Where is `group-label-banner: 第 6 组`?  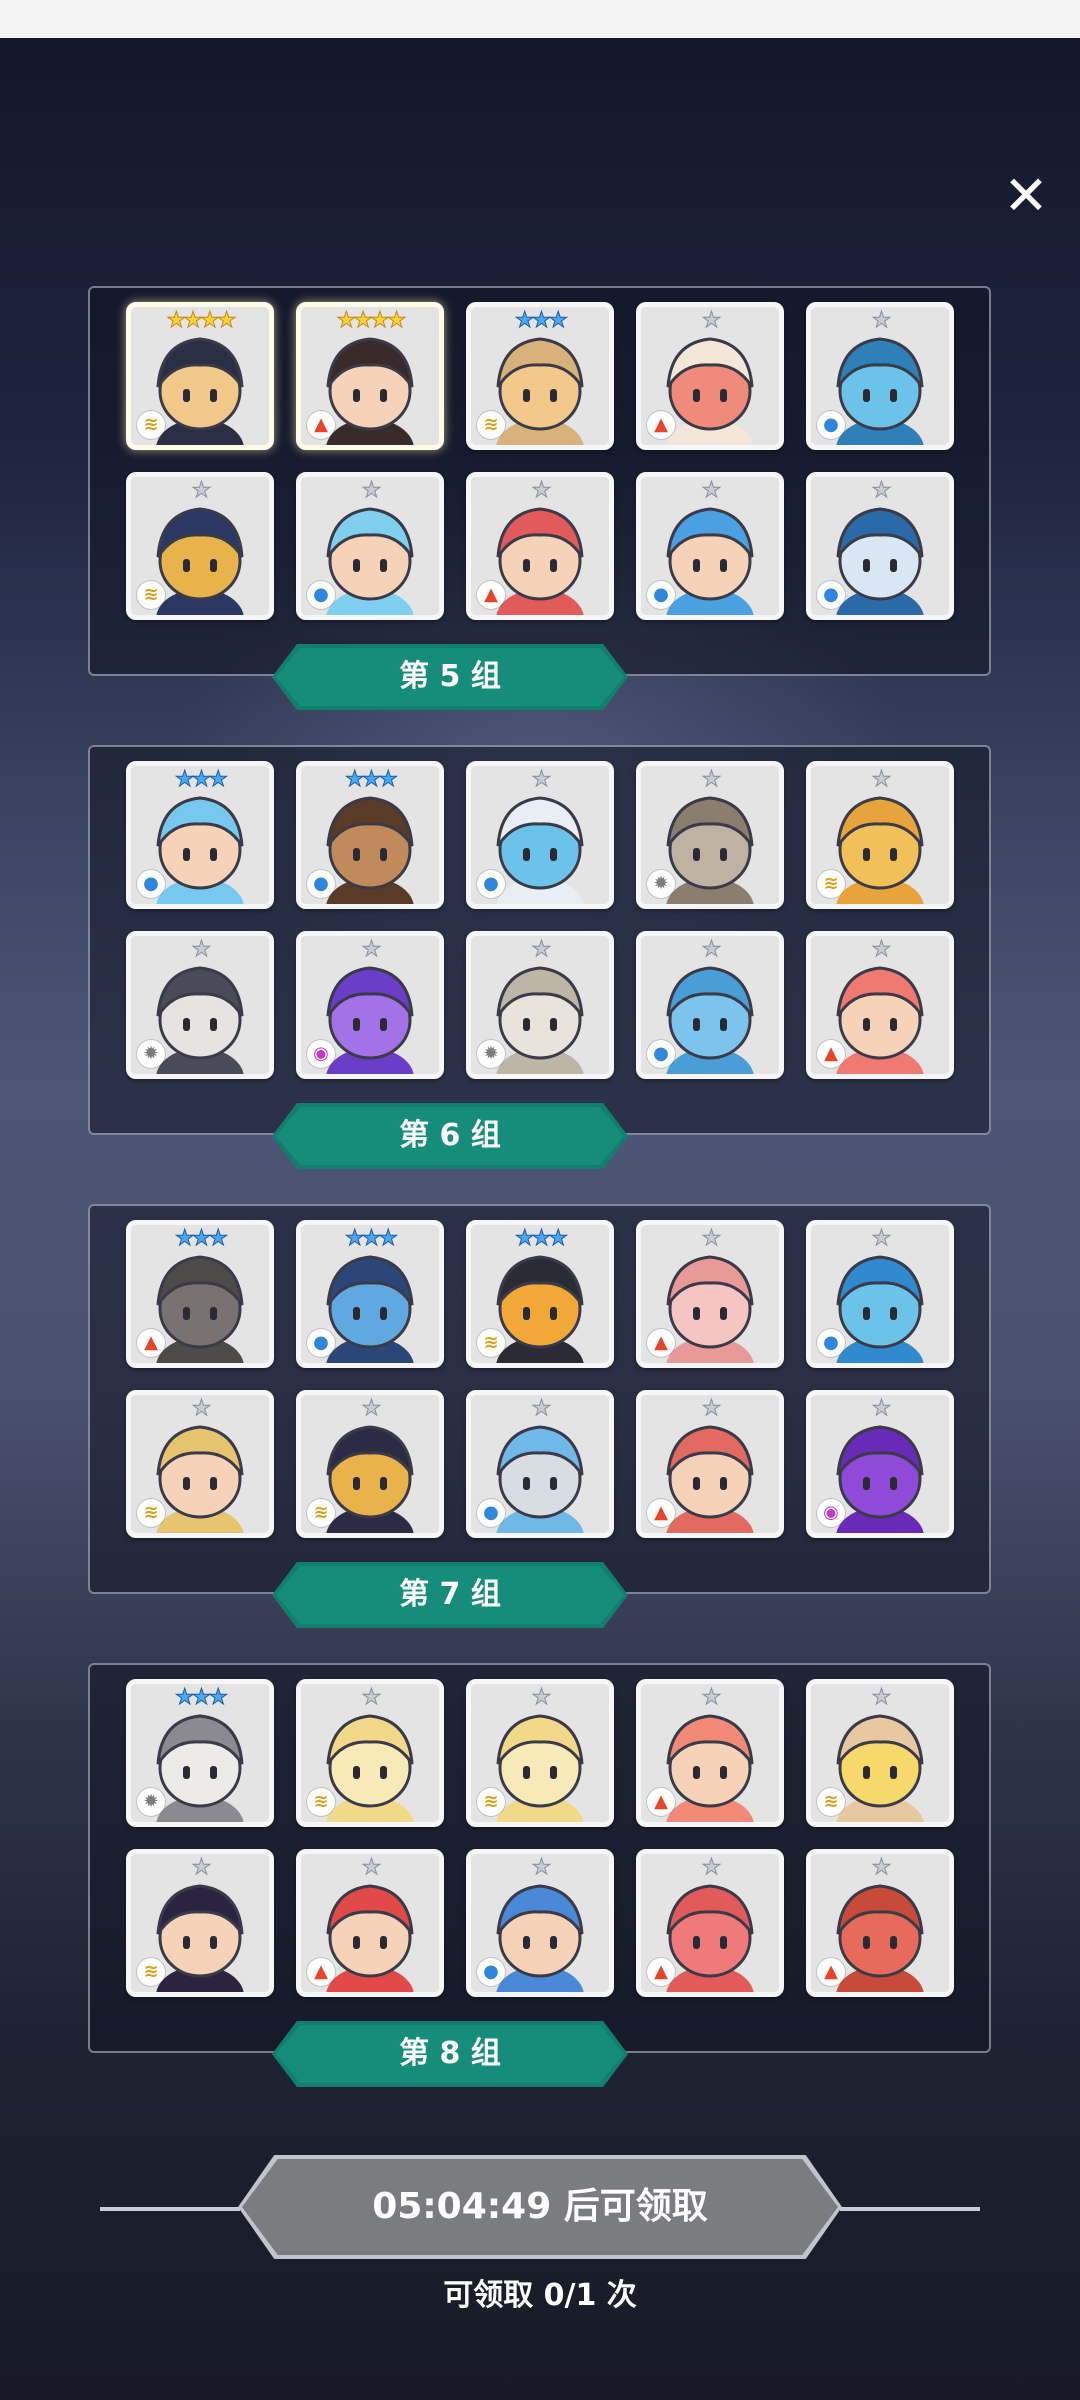
group-label-banner: 第 6 组 is located at coordinates (450, 1136).